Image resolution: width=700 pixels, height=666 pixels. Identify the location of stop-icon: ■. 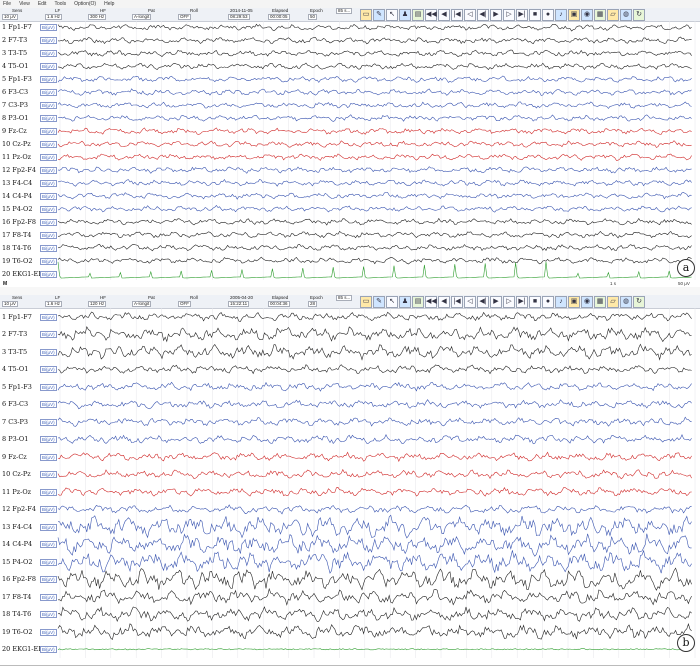
(535, 302).